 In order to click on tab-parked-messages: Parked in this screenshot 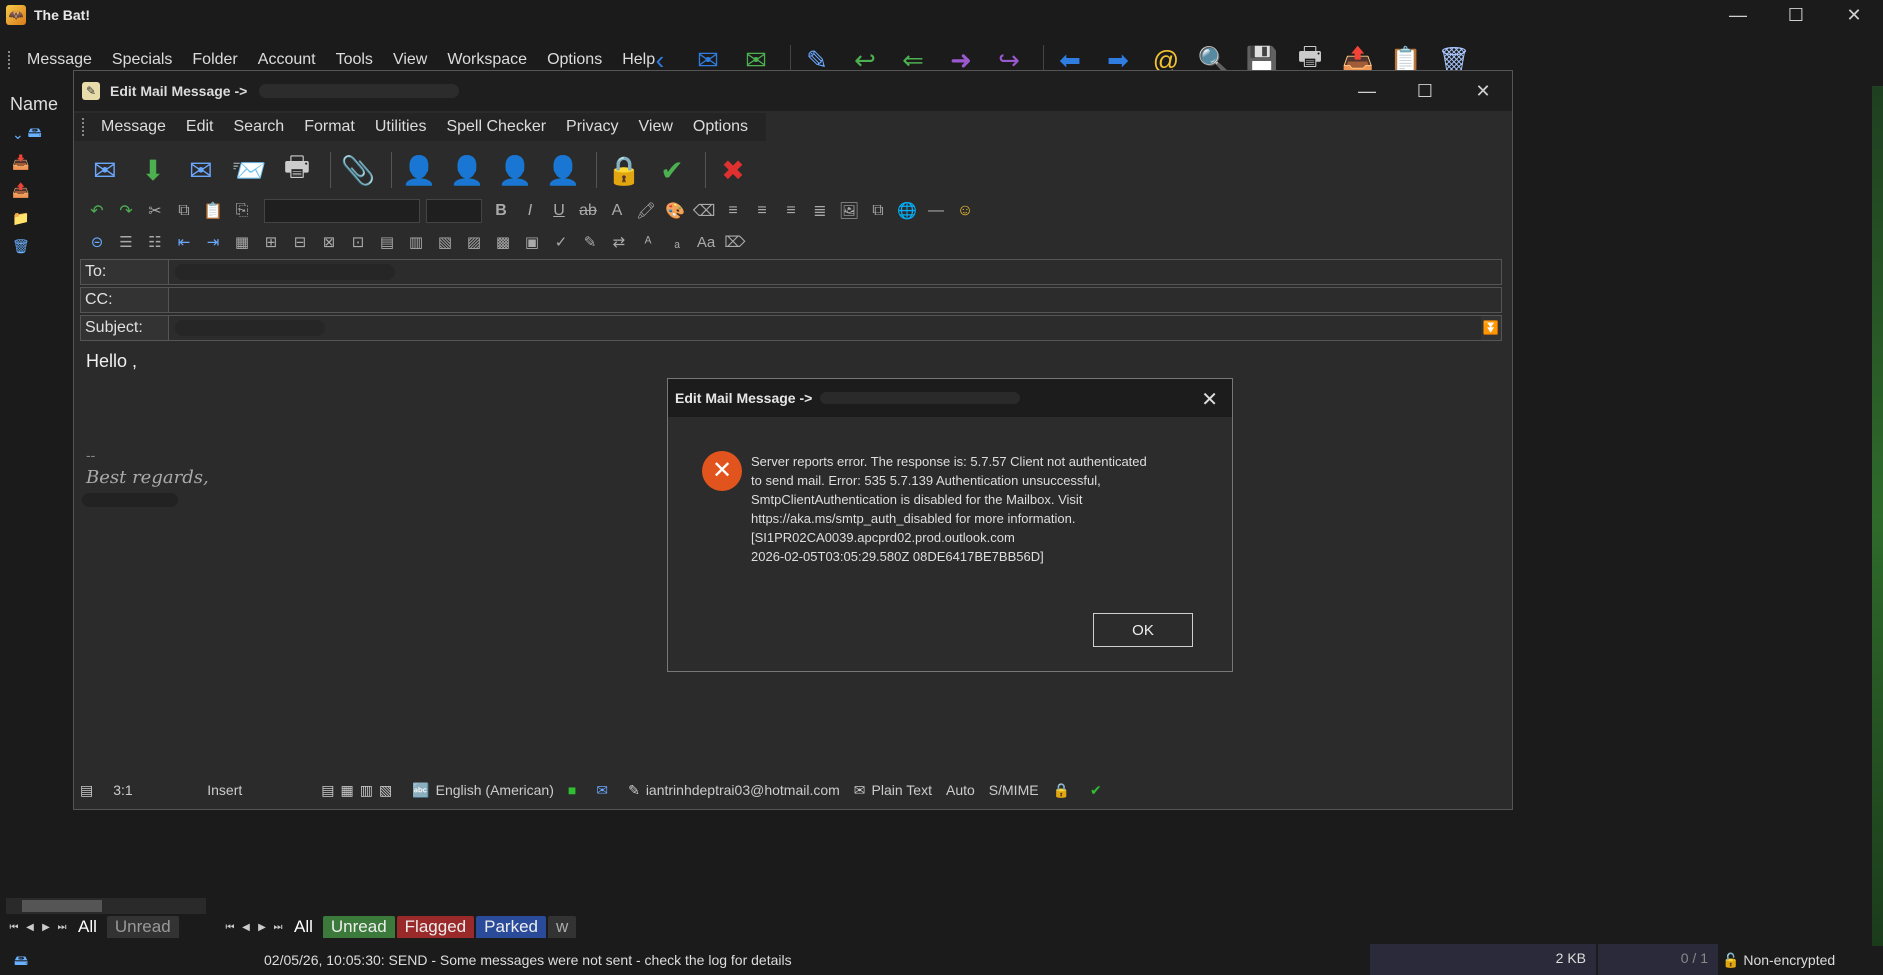, I will do `click(511, 927)`.